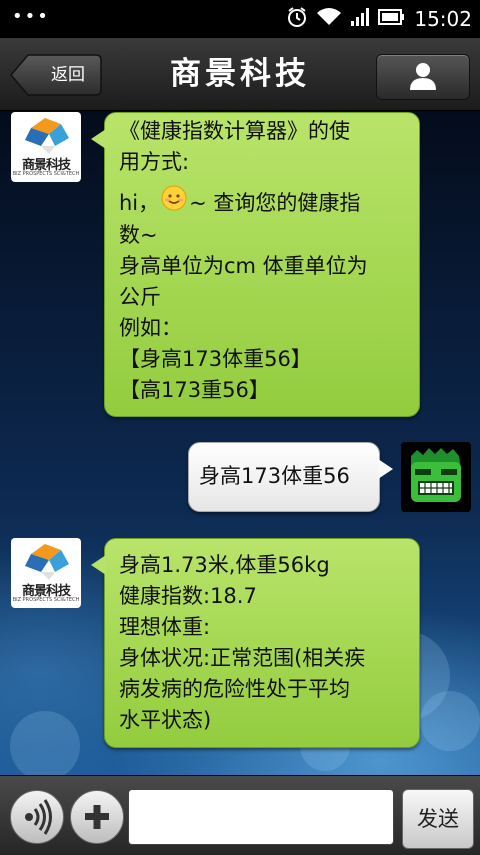  What do you see at coordinates (165, 720) in the screenshot?
I see `message-line: 水平状态)` at bounding box center [165, 720].